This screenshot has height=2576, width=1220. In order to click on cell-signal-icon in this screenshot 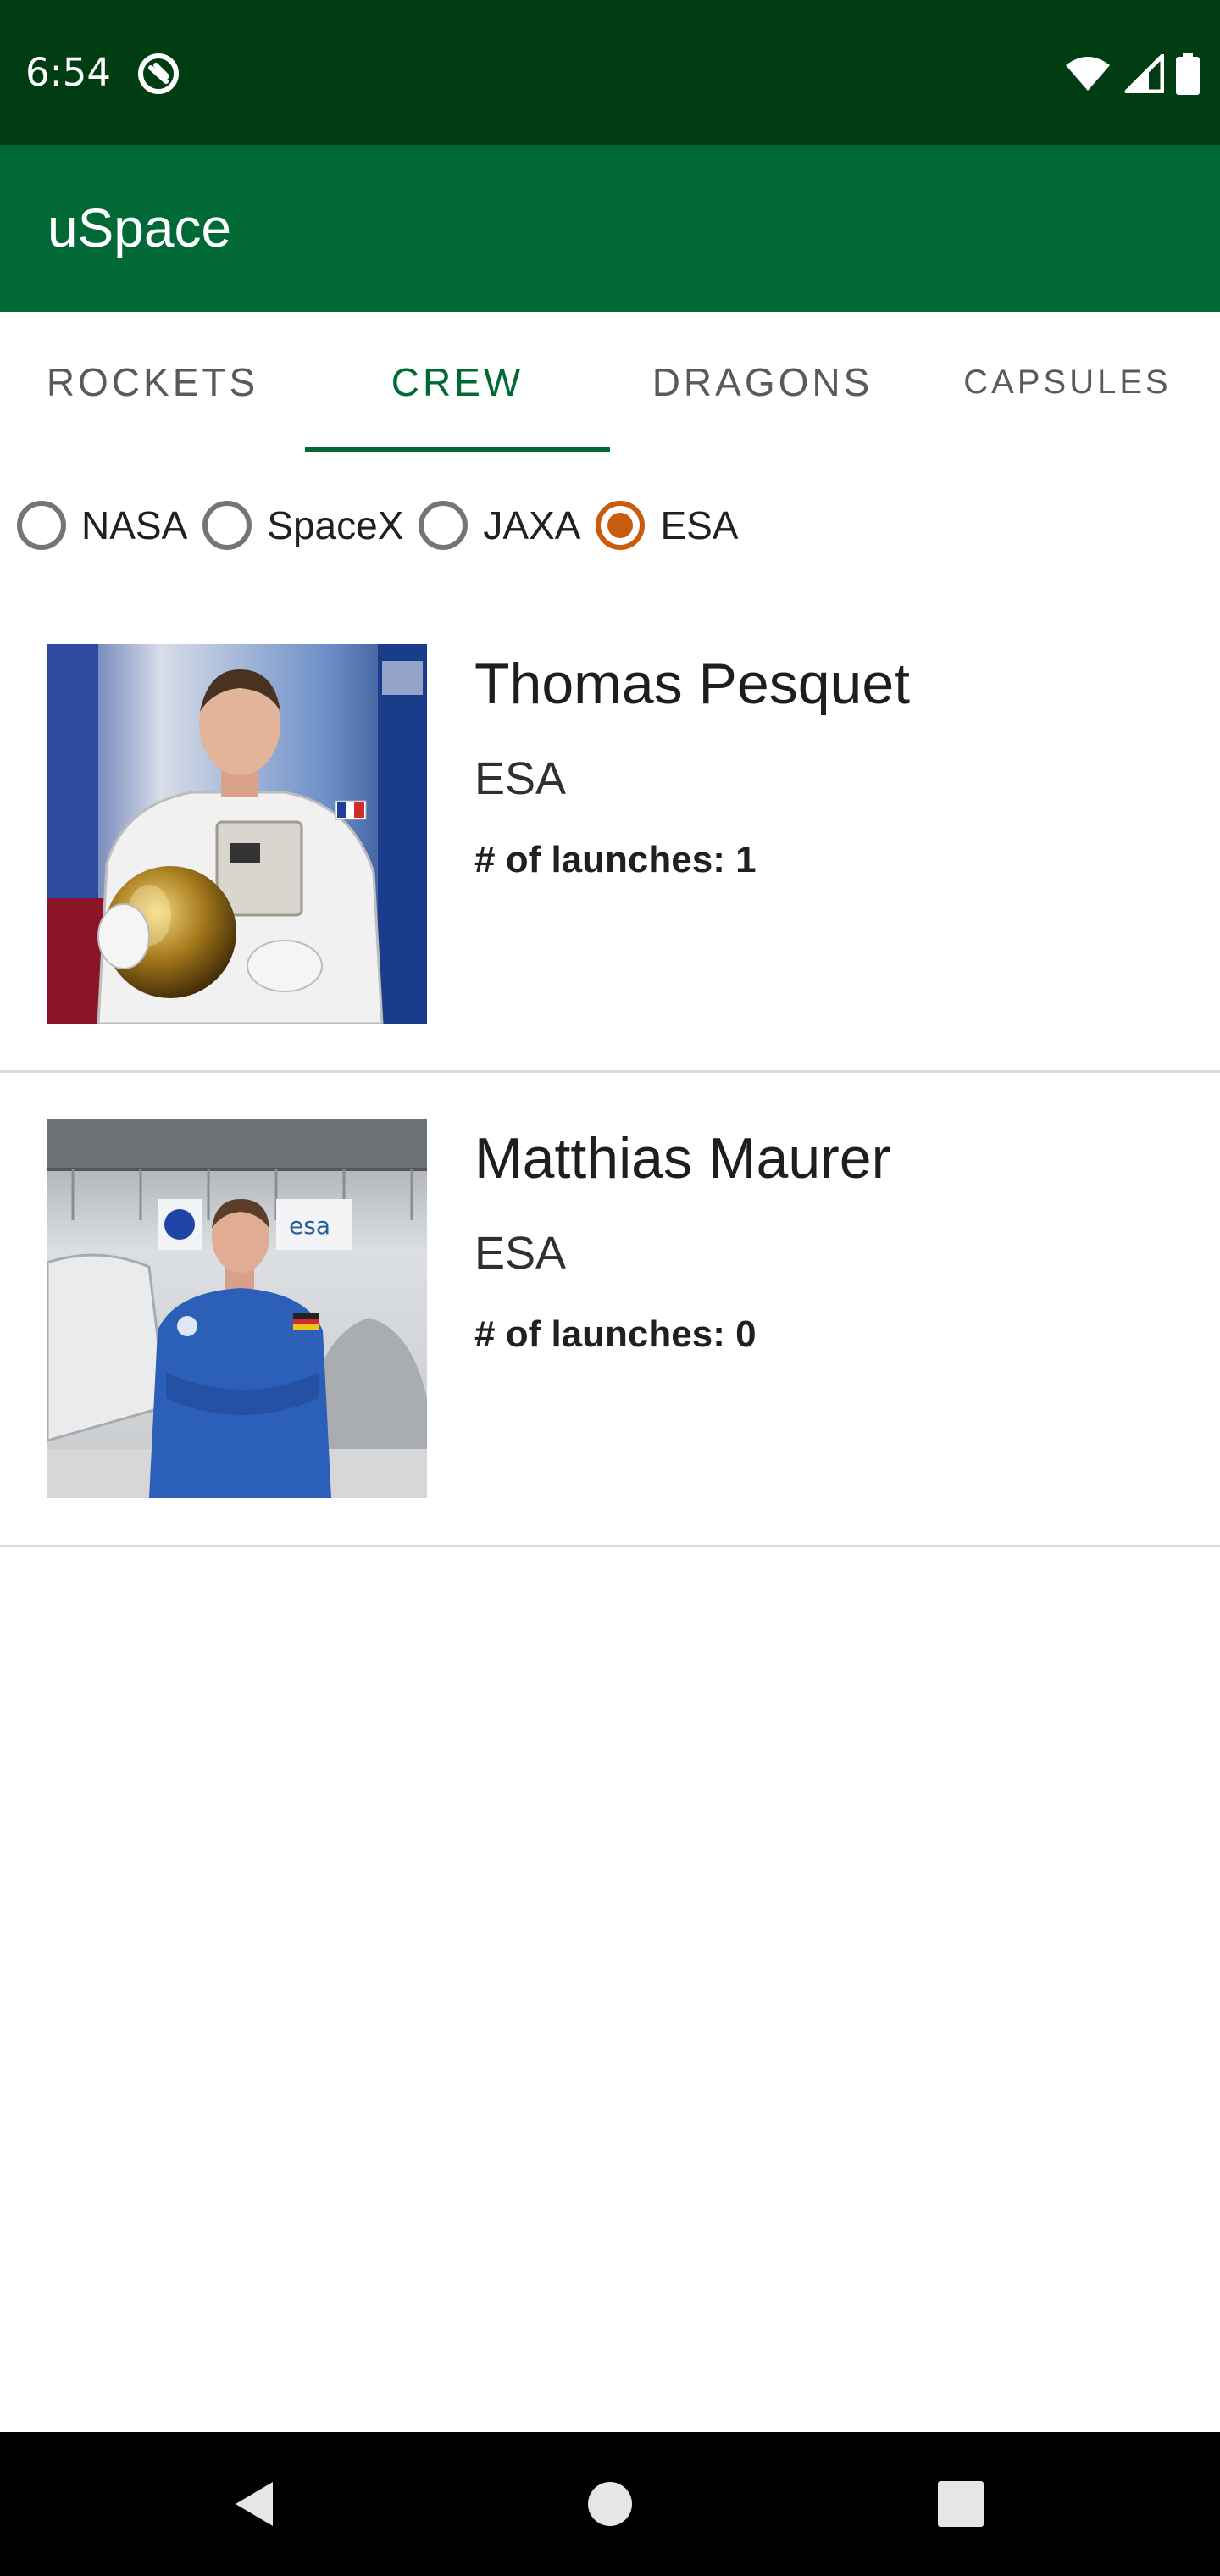, I will do `click(1144, 73)`.